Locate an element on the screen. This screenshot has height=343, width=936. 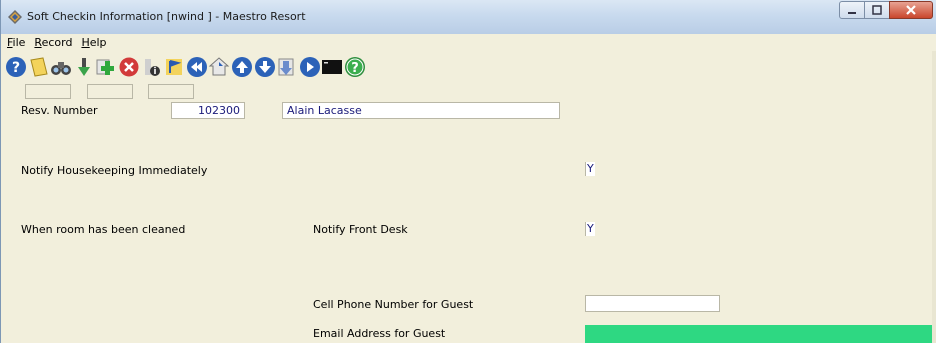
notify-housekeeping-label: Notify Housekeeping Immediately is located at coordinates (114, 170).